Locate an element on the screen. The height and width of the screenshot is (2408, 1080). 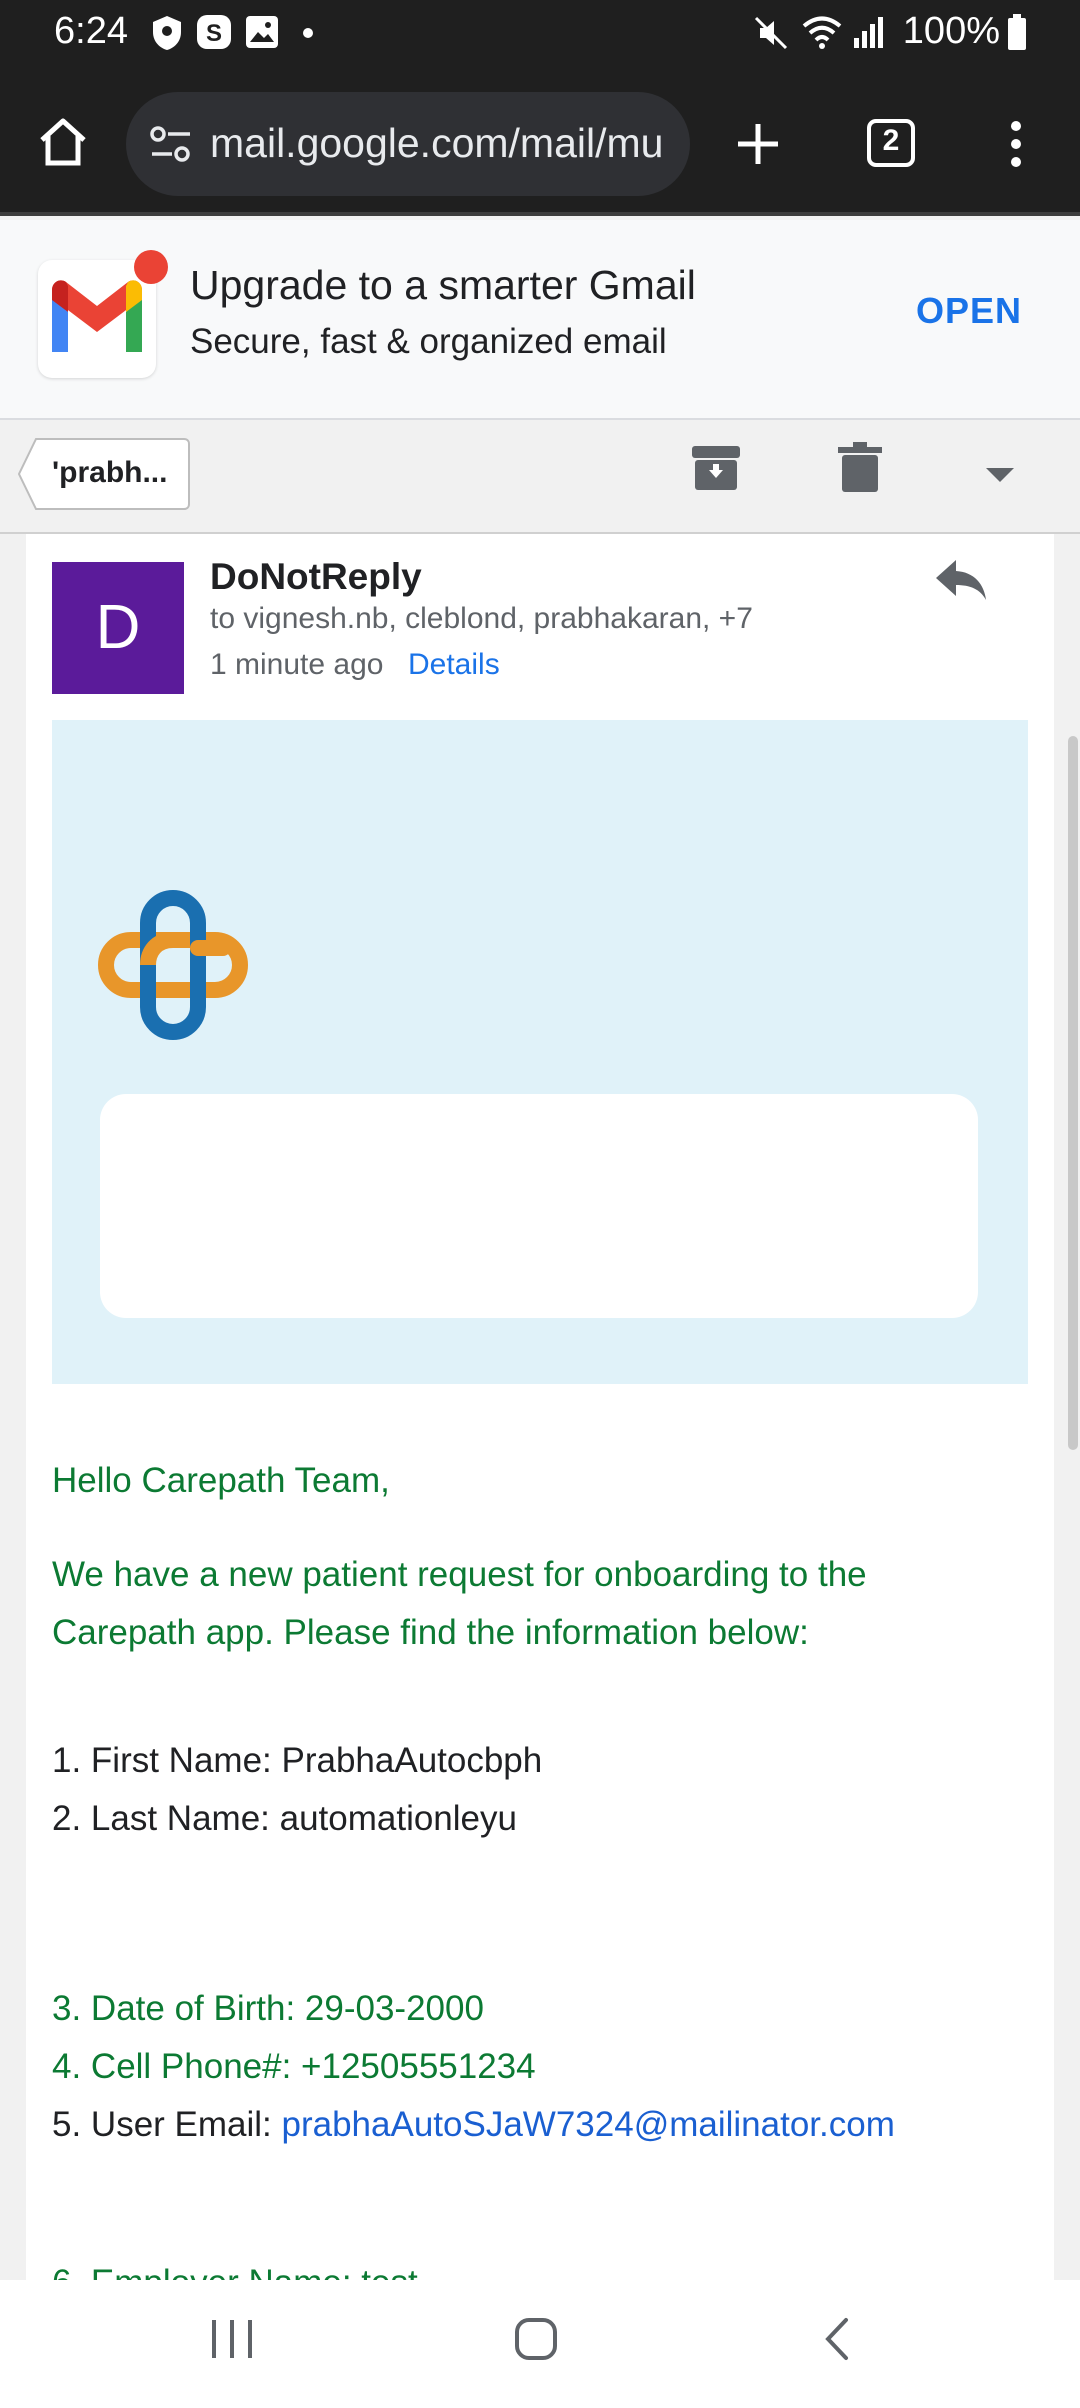
toolbar-divider is located at coordinates (540, 214).